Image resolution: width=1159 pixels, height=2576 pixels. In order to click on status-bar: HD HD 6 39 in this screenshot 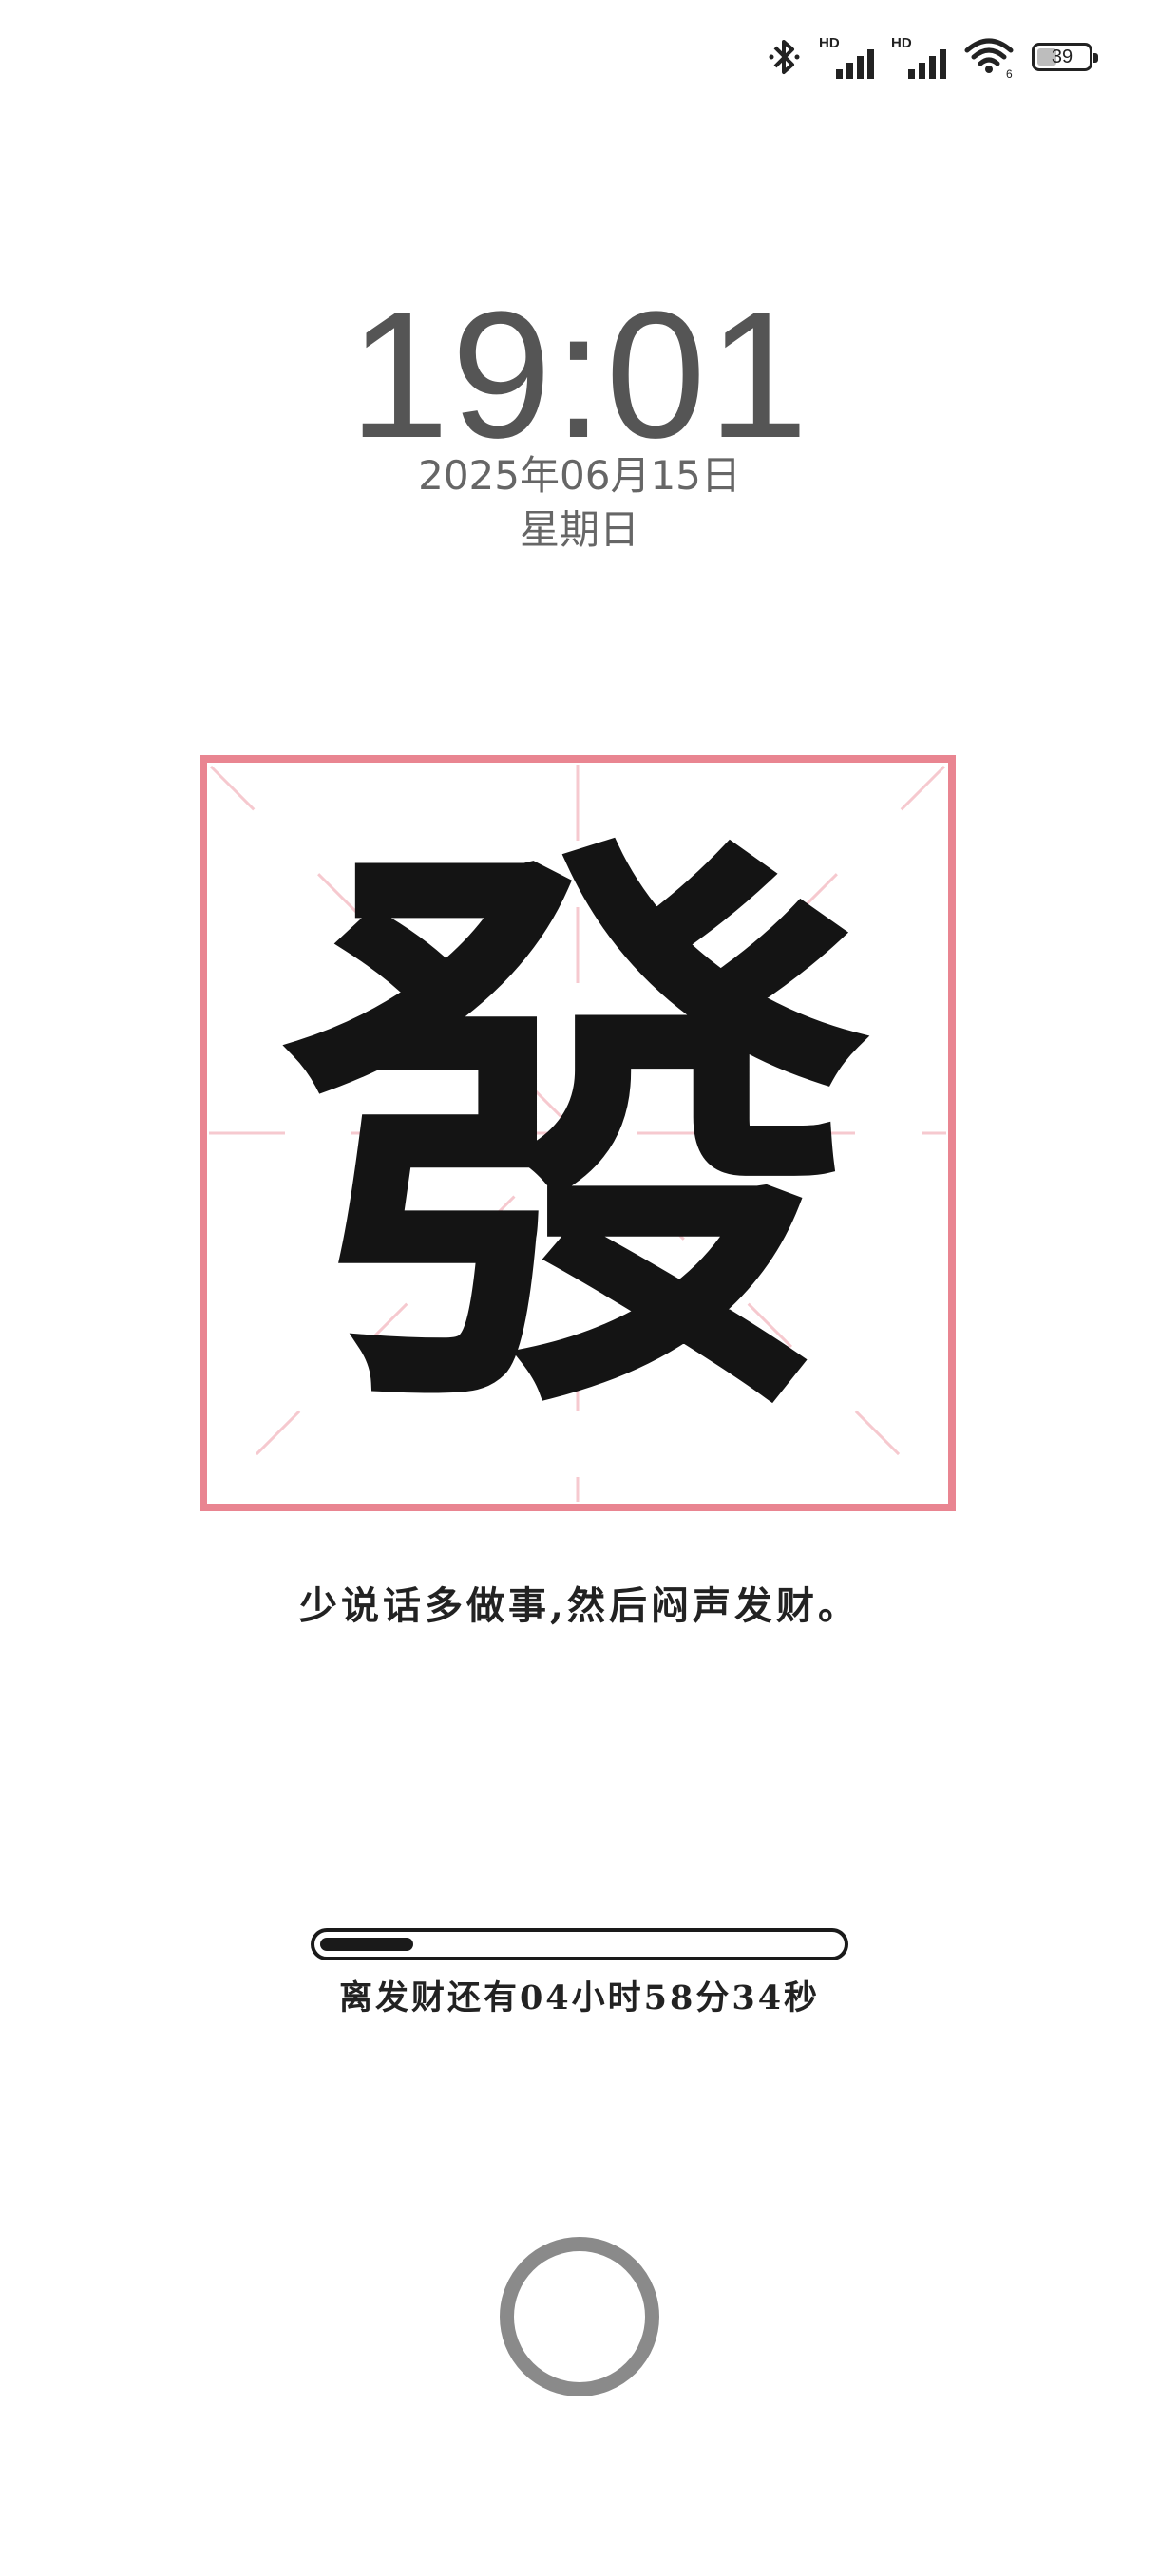, I will do `click(933, 56)`.